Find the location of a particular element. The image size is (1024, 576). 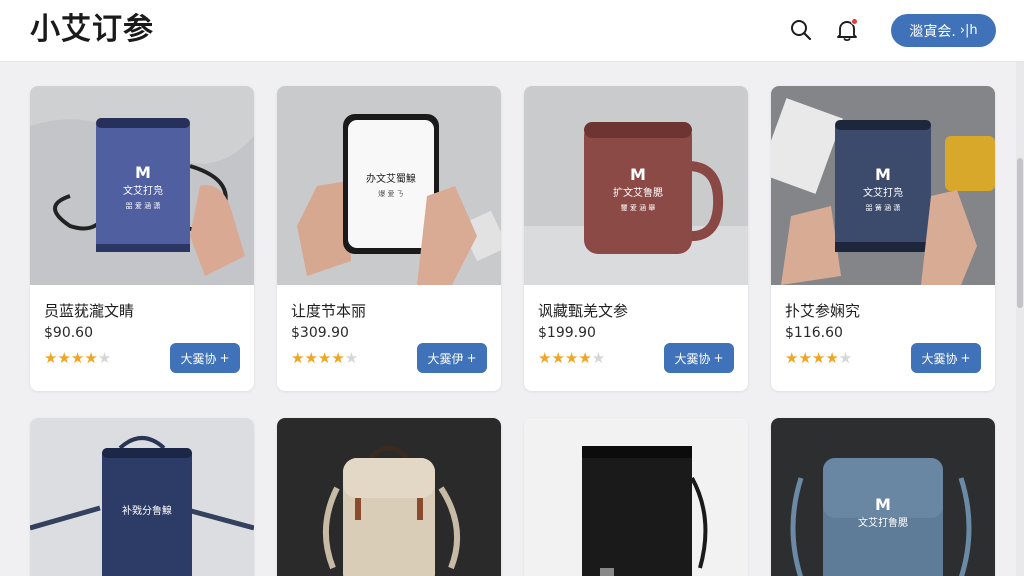

image-subtext: 㗊 爱 涵 潇 is located at coordinates (143, 205).